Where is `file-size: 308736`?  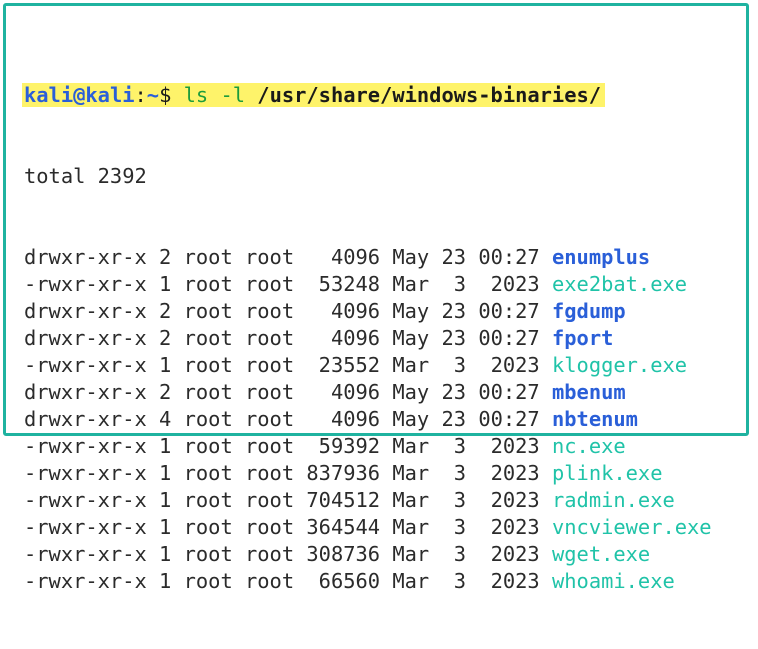 file-size: 308736 is located at coordinates (343, 554).